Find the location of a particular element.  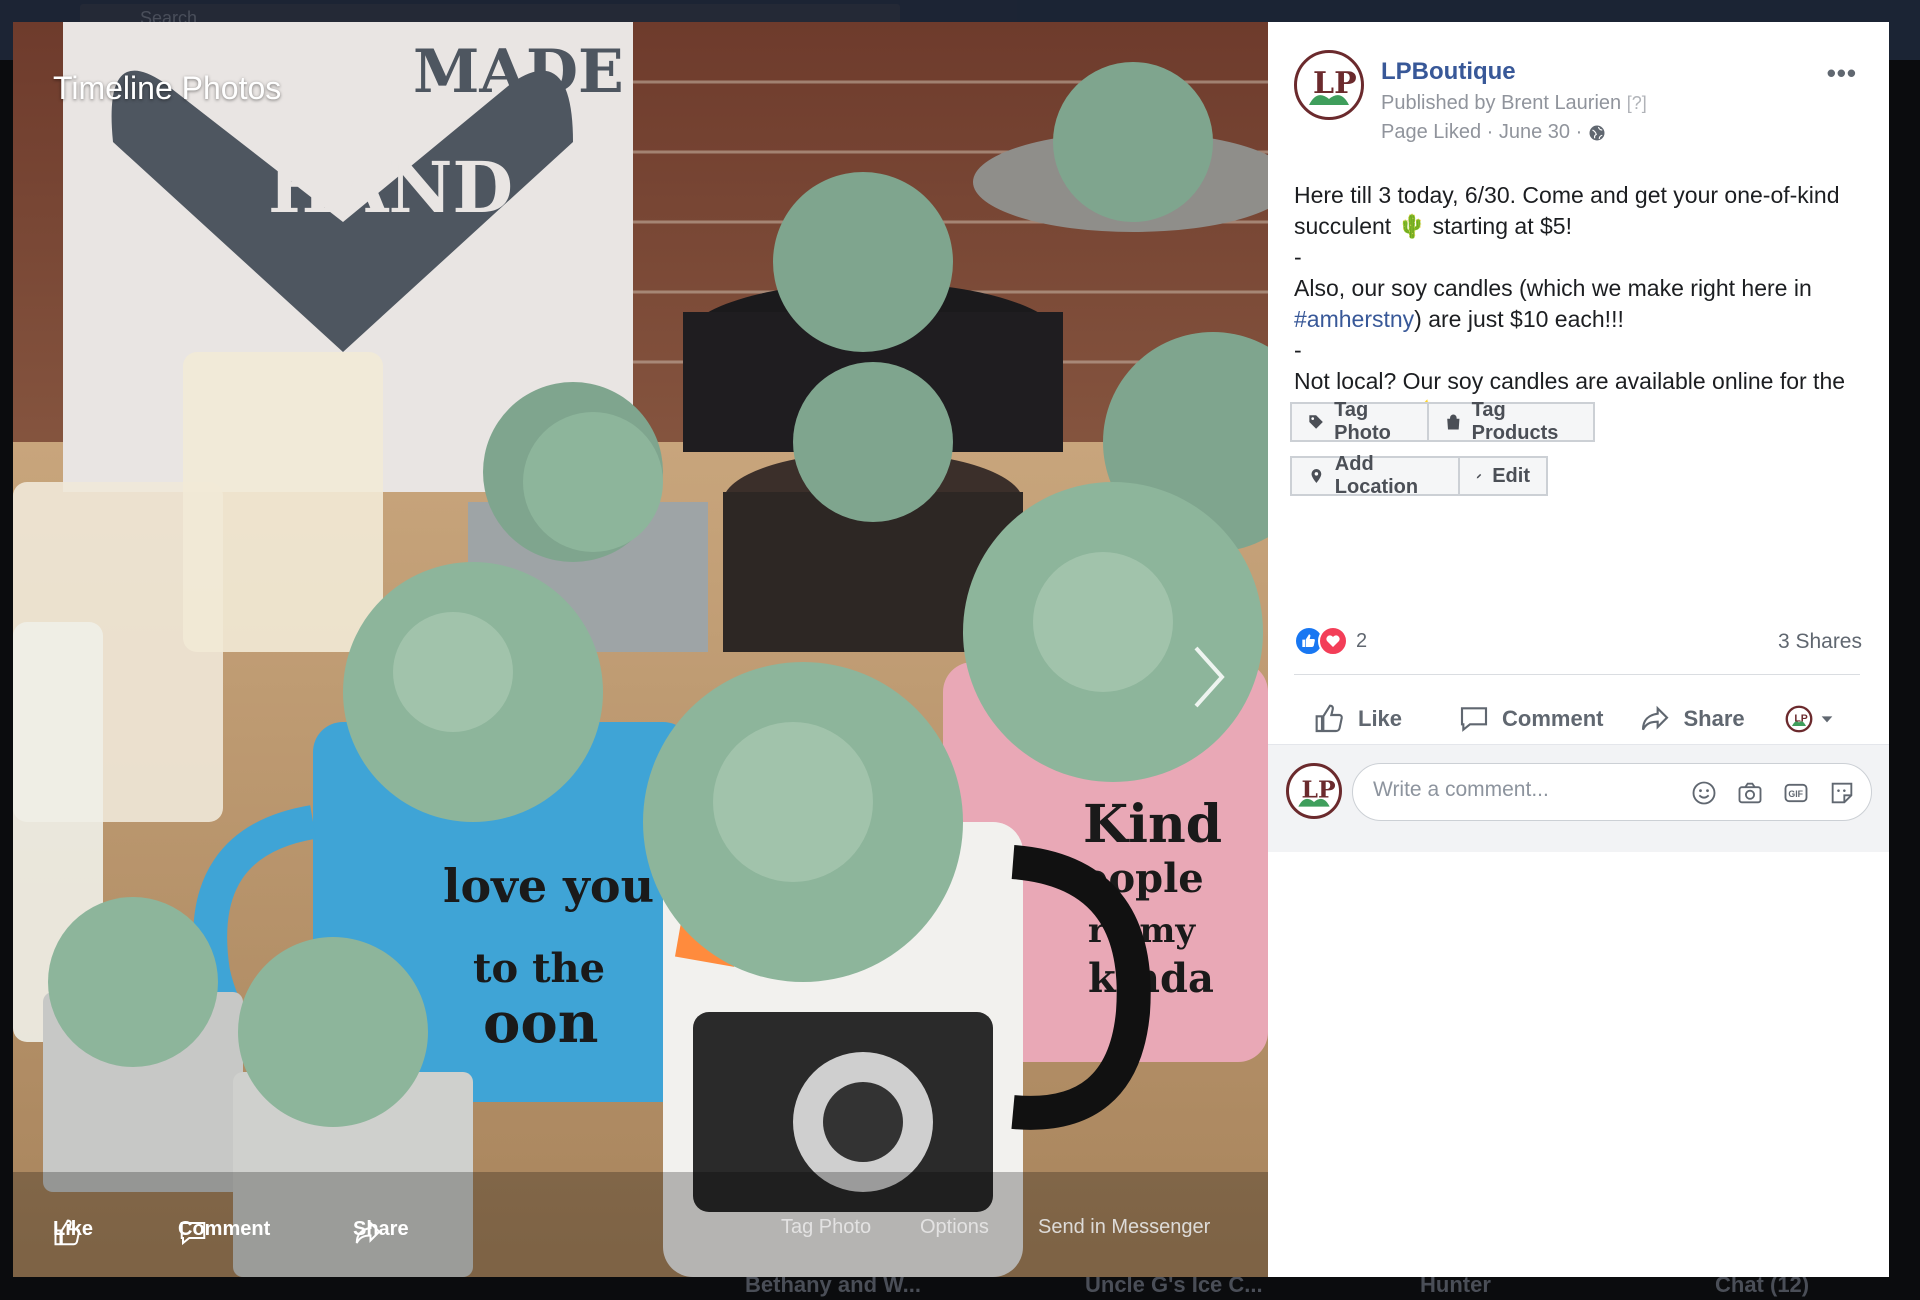

svg-text: GIF is located at coordinates (1795, 794).